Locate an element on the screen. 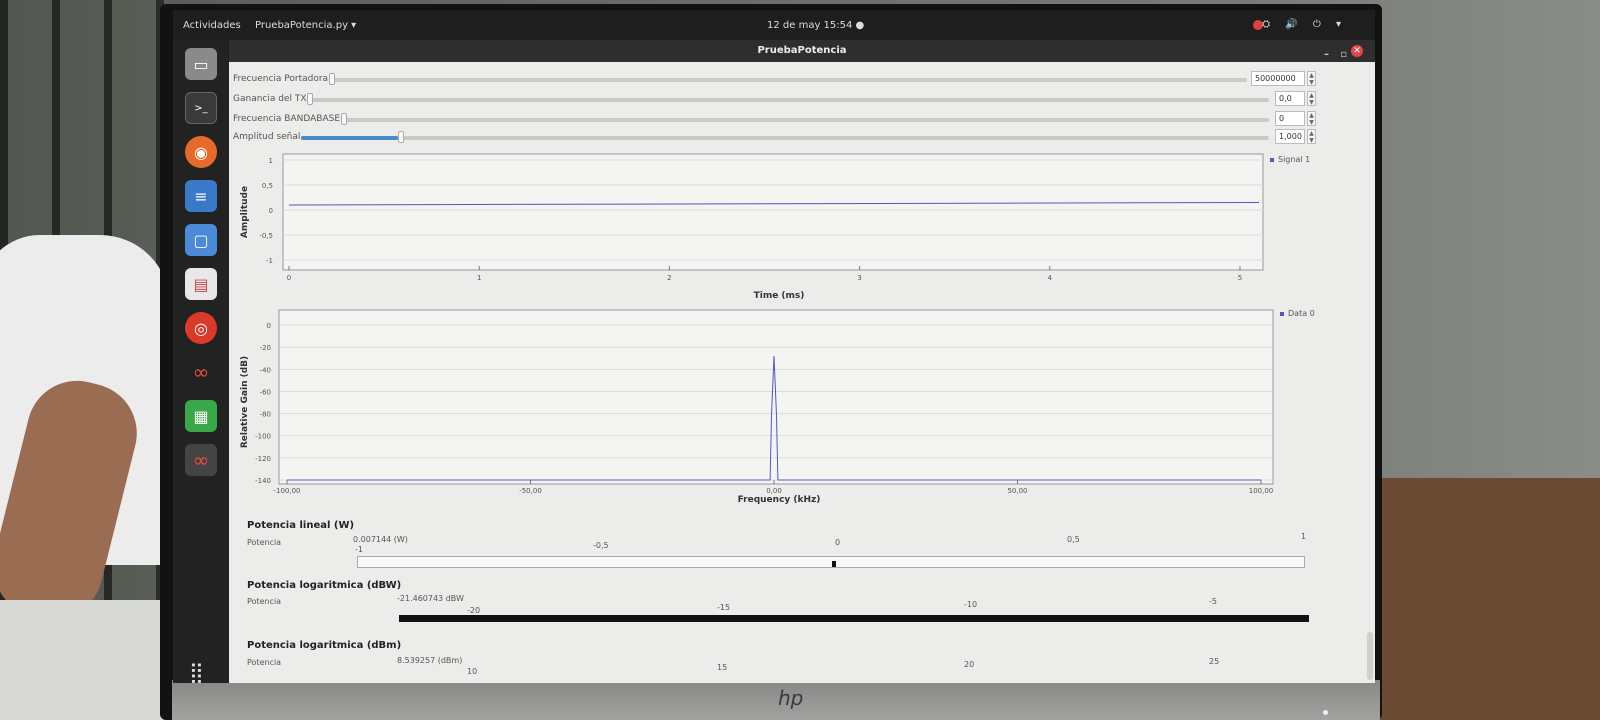 The width and height of the screenshot is (1600, 720). freq-ytick: -120 is located at coordinates (263, 459).